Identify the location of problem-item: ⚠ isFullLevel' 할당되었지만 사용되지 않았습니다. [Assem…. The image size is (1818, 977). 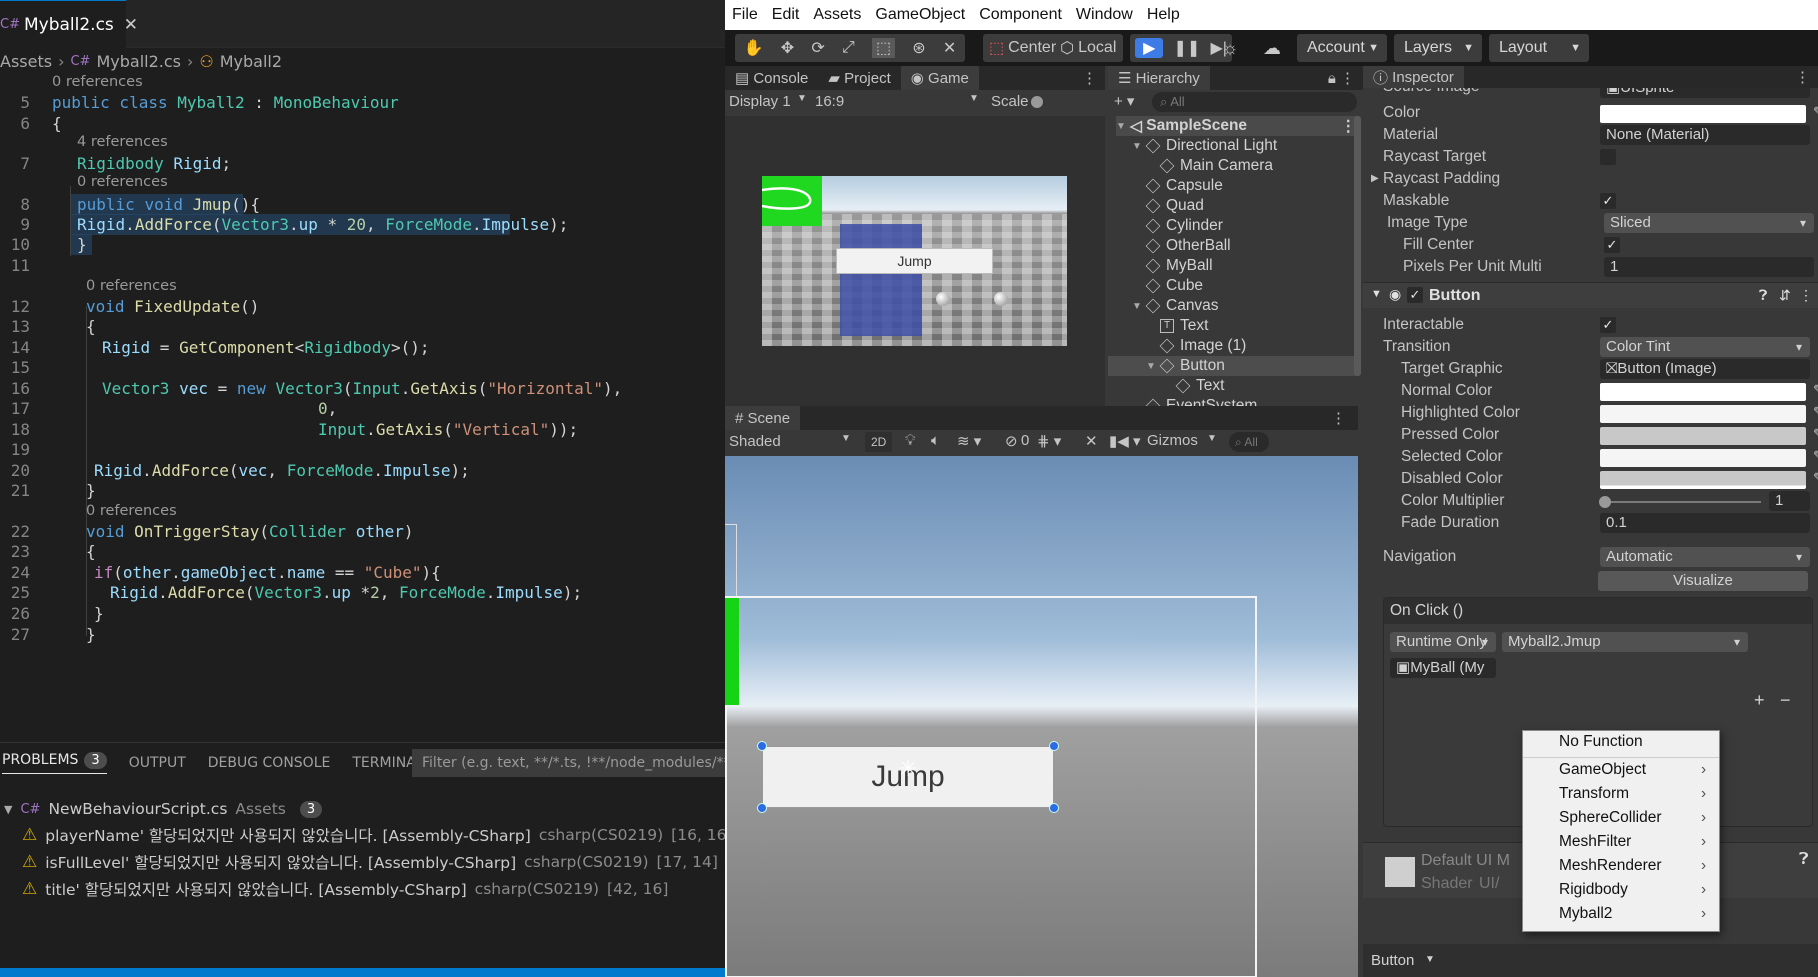
(370, 862).